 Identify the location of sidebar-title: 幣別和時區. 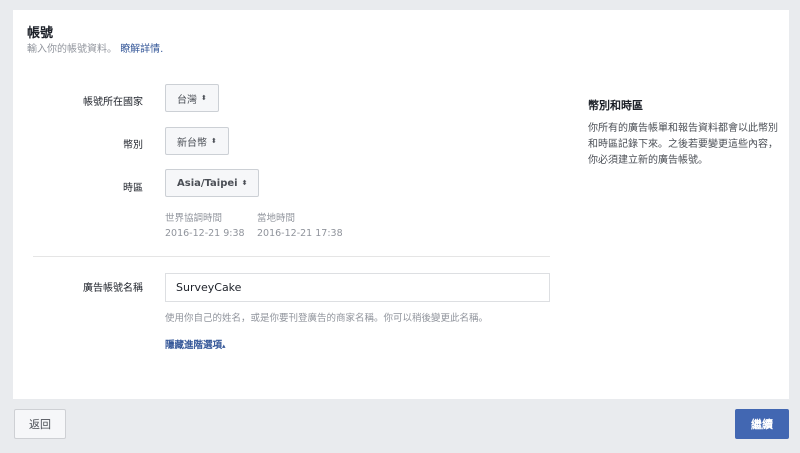
(615, 105).